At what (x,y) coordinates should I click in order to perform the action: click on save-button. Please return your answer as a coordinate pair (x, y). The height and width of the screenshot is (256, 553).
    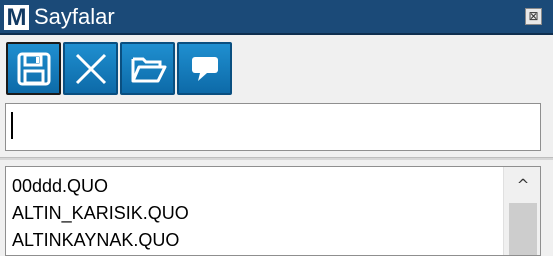
    Looking at the image, I should click on (33, 68).